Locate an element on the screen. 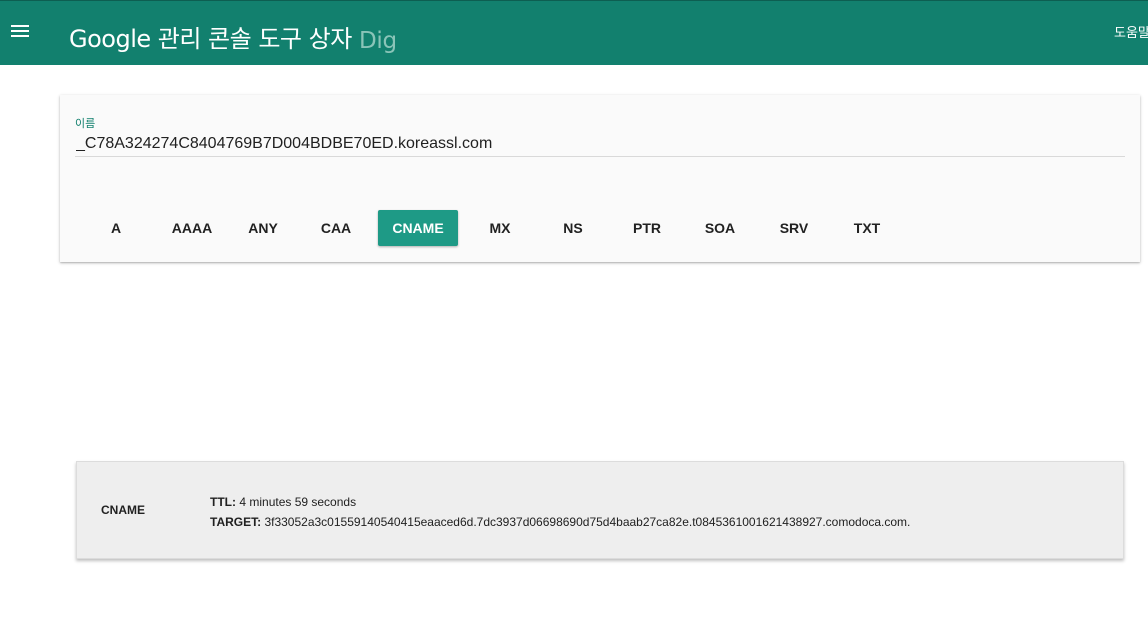  target-label: TARGET: is located at coordinates (236, 522).